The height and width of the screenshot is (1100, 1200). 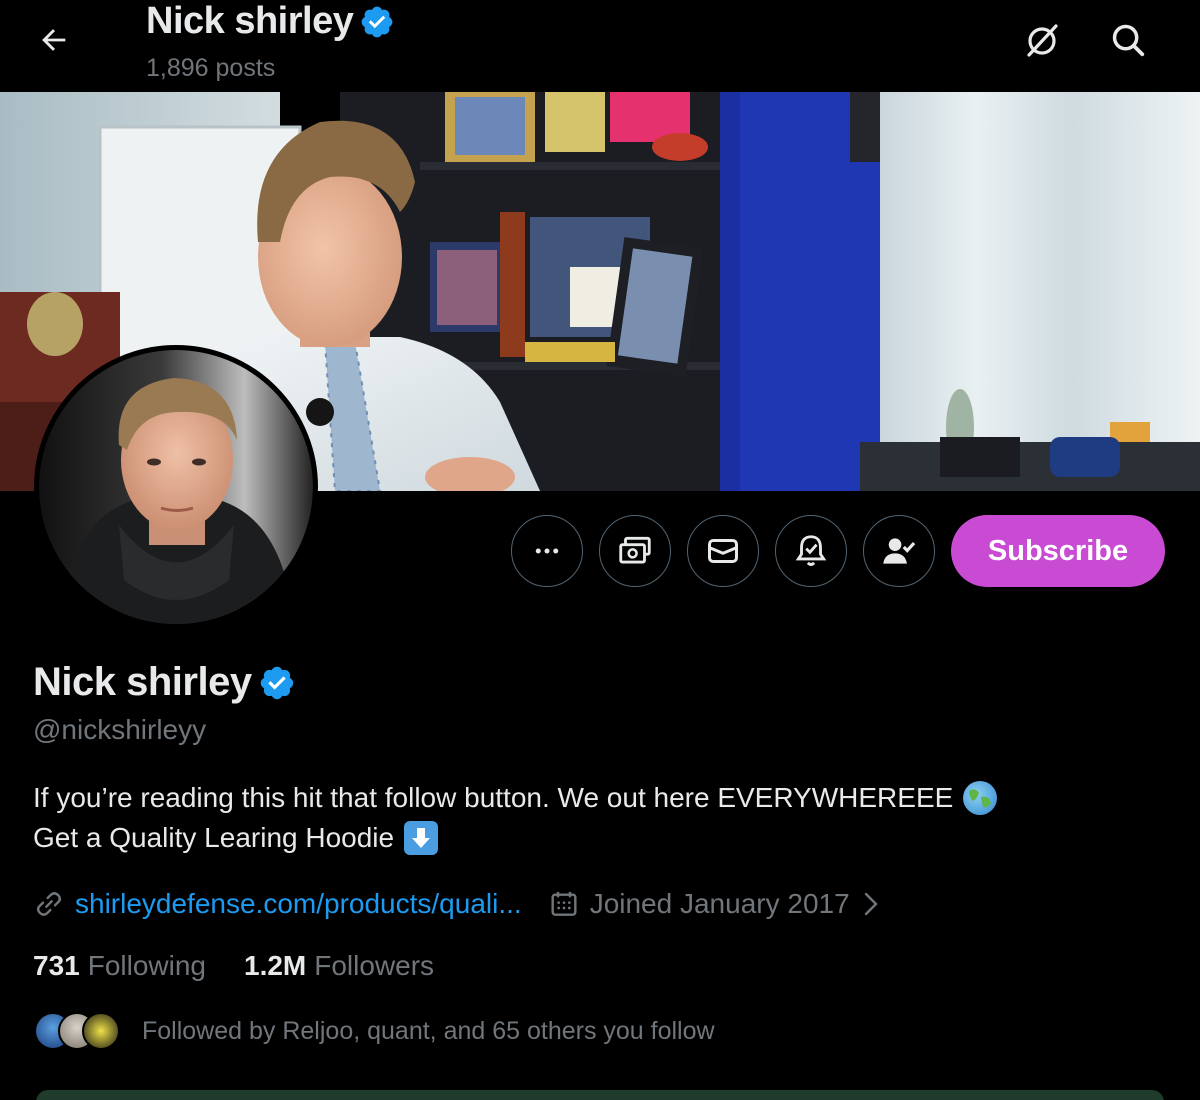 I want to click on money-icon, so click(x=635, y=550).